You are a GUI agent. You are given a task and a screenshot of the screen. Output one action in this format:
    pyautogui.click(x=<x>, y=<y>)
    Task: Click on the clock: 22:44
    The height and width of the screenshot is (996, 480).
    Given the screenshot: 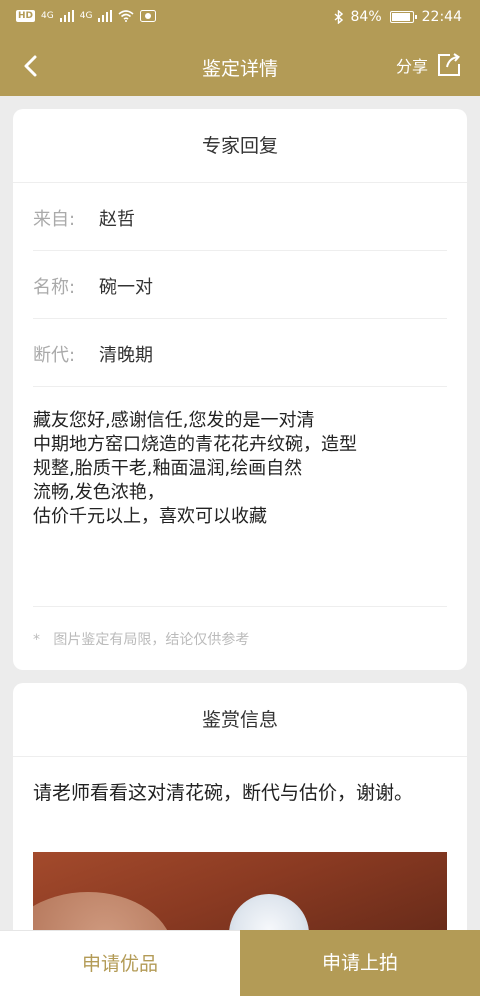 What is the action you would take?
    pyautogui.click(x=441, y=17)
    